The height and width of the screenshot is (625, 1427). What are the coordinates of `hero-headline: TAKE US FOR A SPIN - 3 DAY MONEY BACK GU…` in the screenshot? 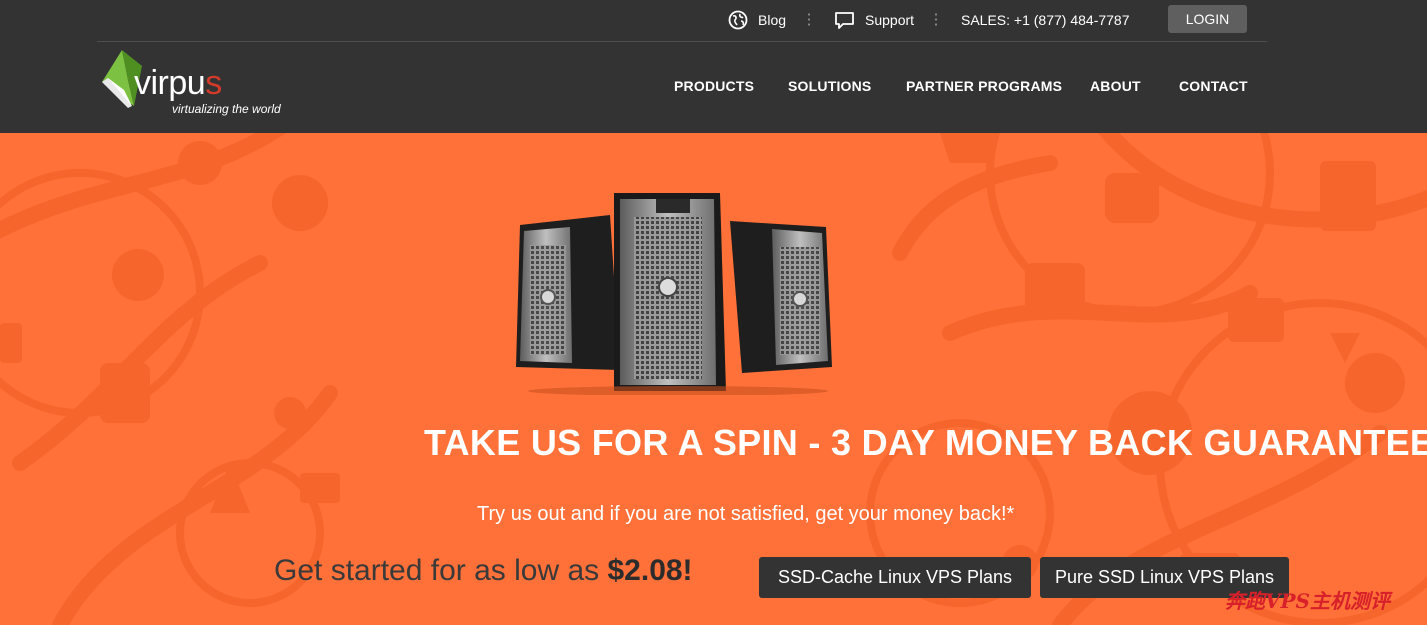 It's located at (925, 442).